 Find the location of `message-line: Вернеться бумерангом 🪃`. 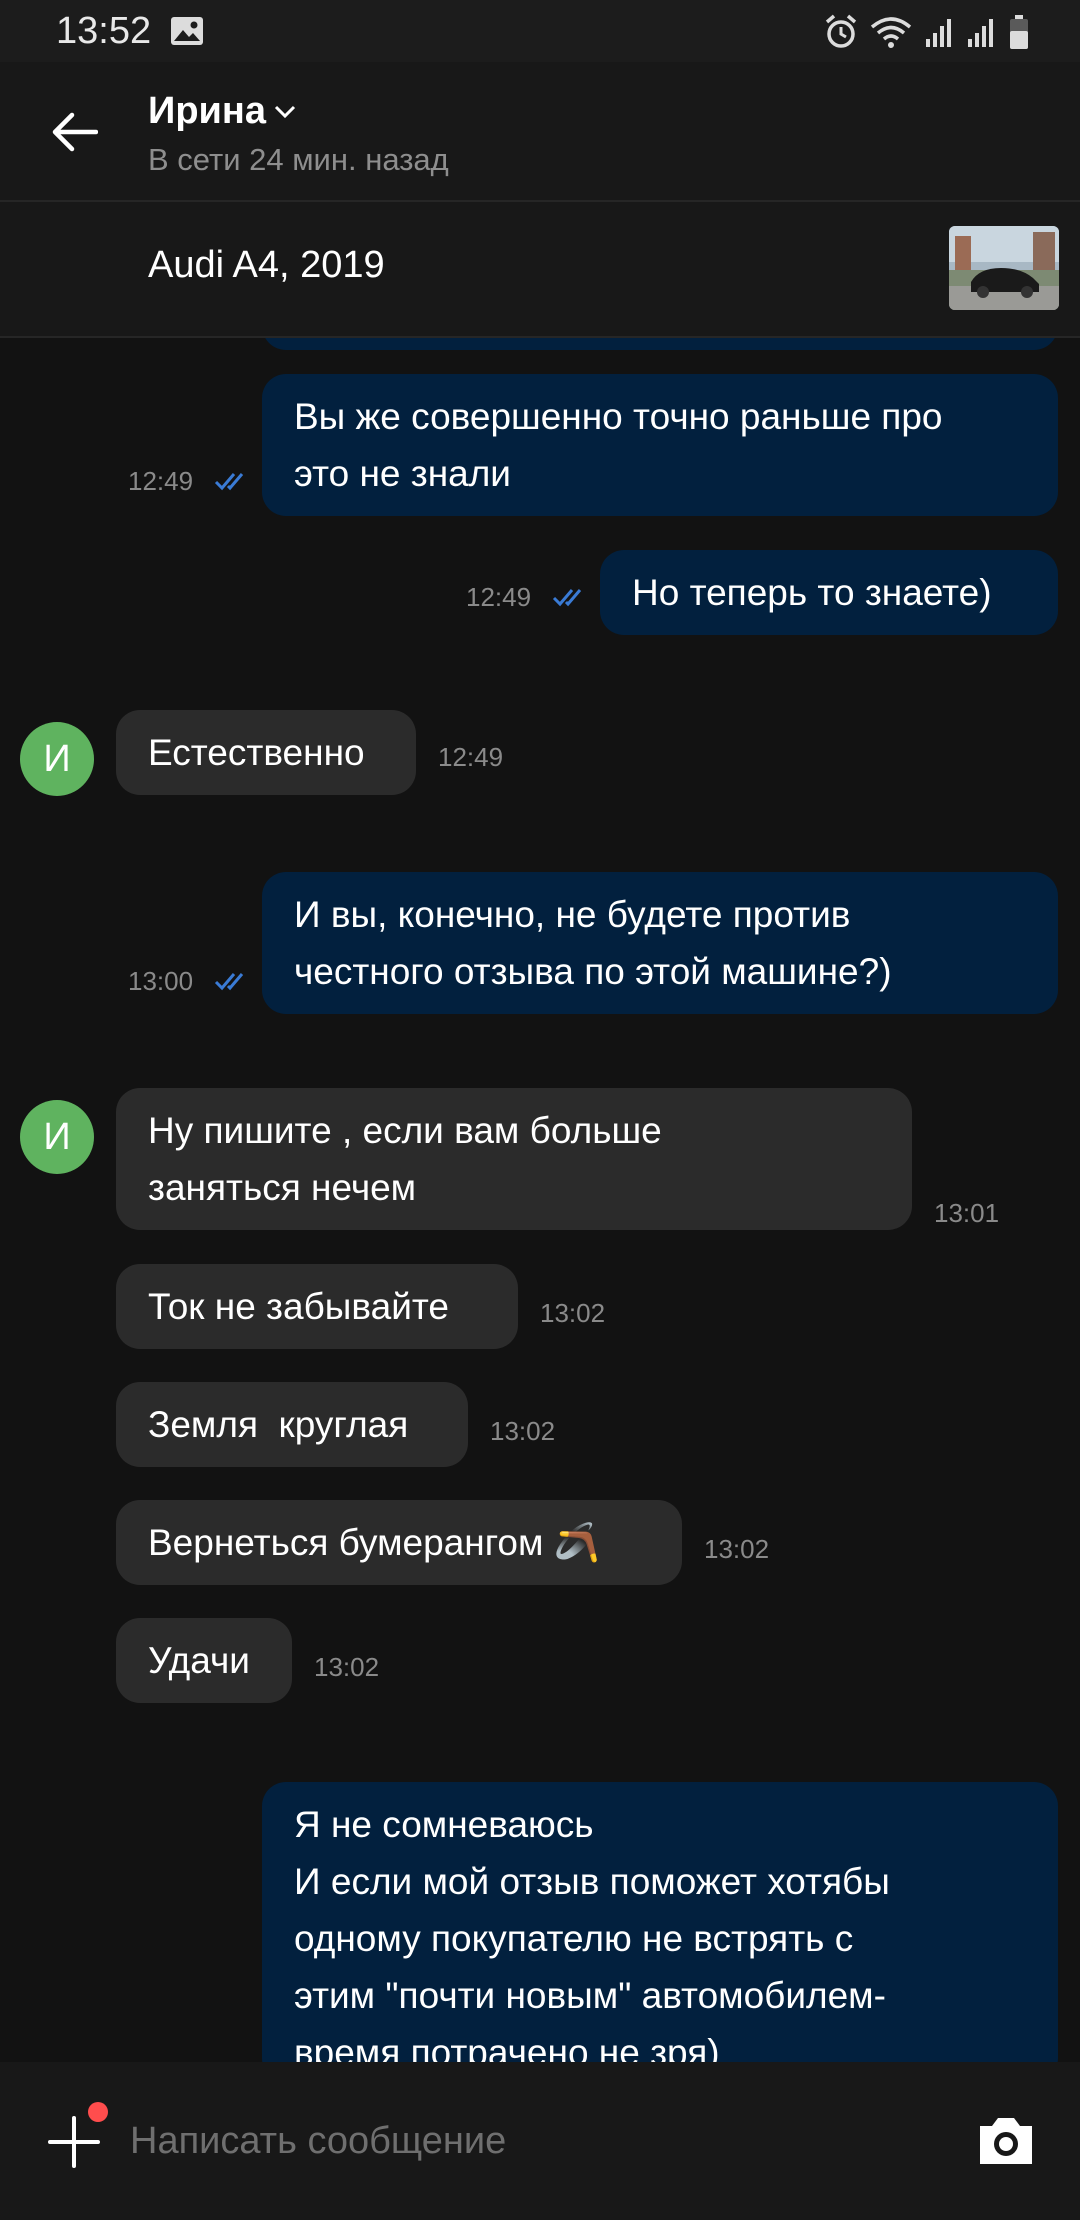

message-line: Вернеться бумерангом 🪃 is located at coordinates (374, 1542).